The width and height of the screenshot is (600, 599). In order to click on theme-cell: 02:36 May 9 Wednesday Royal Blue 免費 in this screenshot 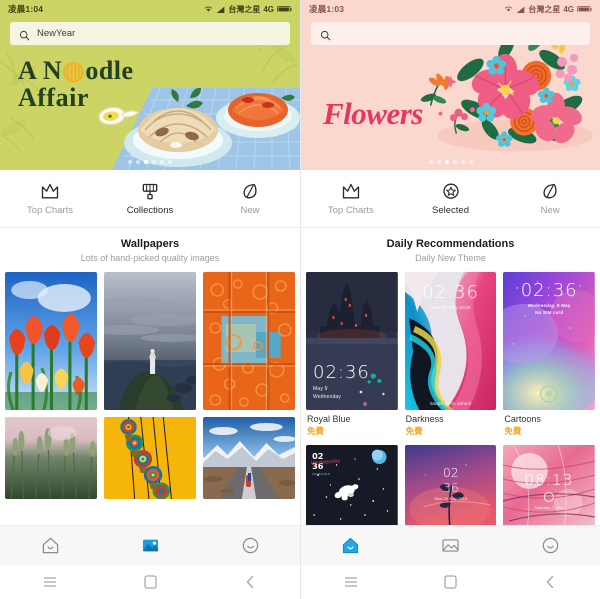, I will do `click(352, 355)`.